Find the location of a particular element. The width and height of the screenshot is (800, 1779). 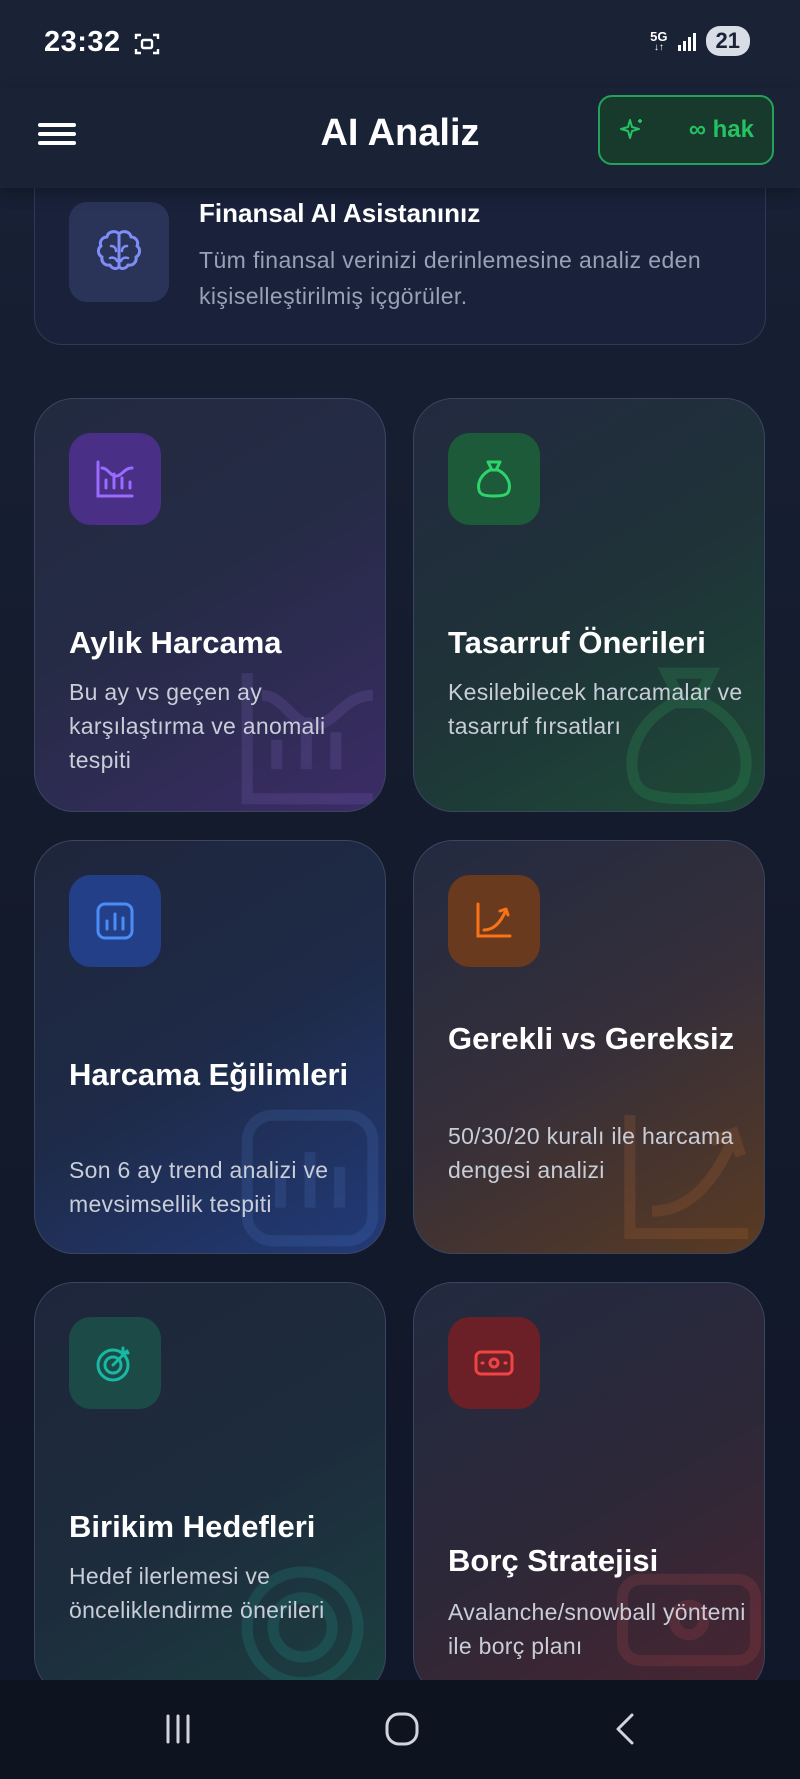

recent-apps-button is located at coordinates (178, 1729).